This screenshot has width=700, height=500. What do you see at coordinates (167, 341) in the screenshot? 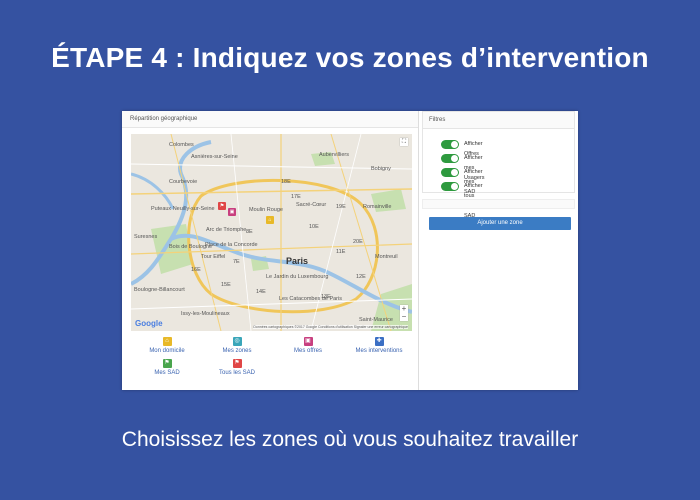
I see `home-icon: ⌂` at bounding box center [167, 341].